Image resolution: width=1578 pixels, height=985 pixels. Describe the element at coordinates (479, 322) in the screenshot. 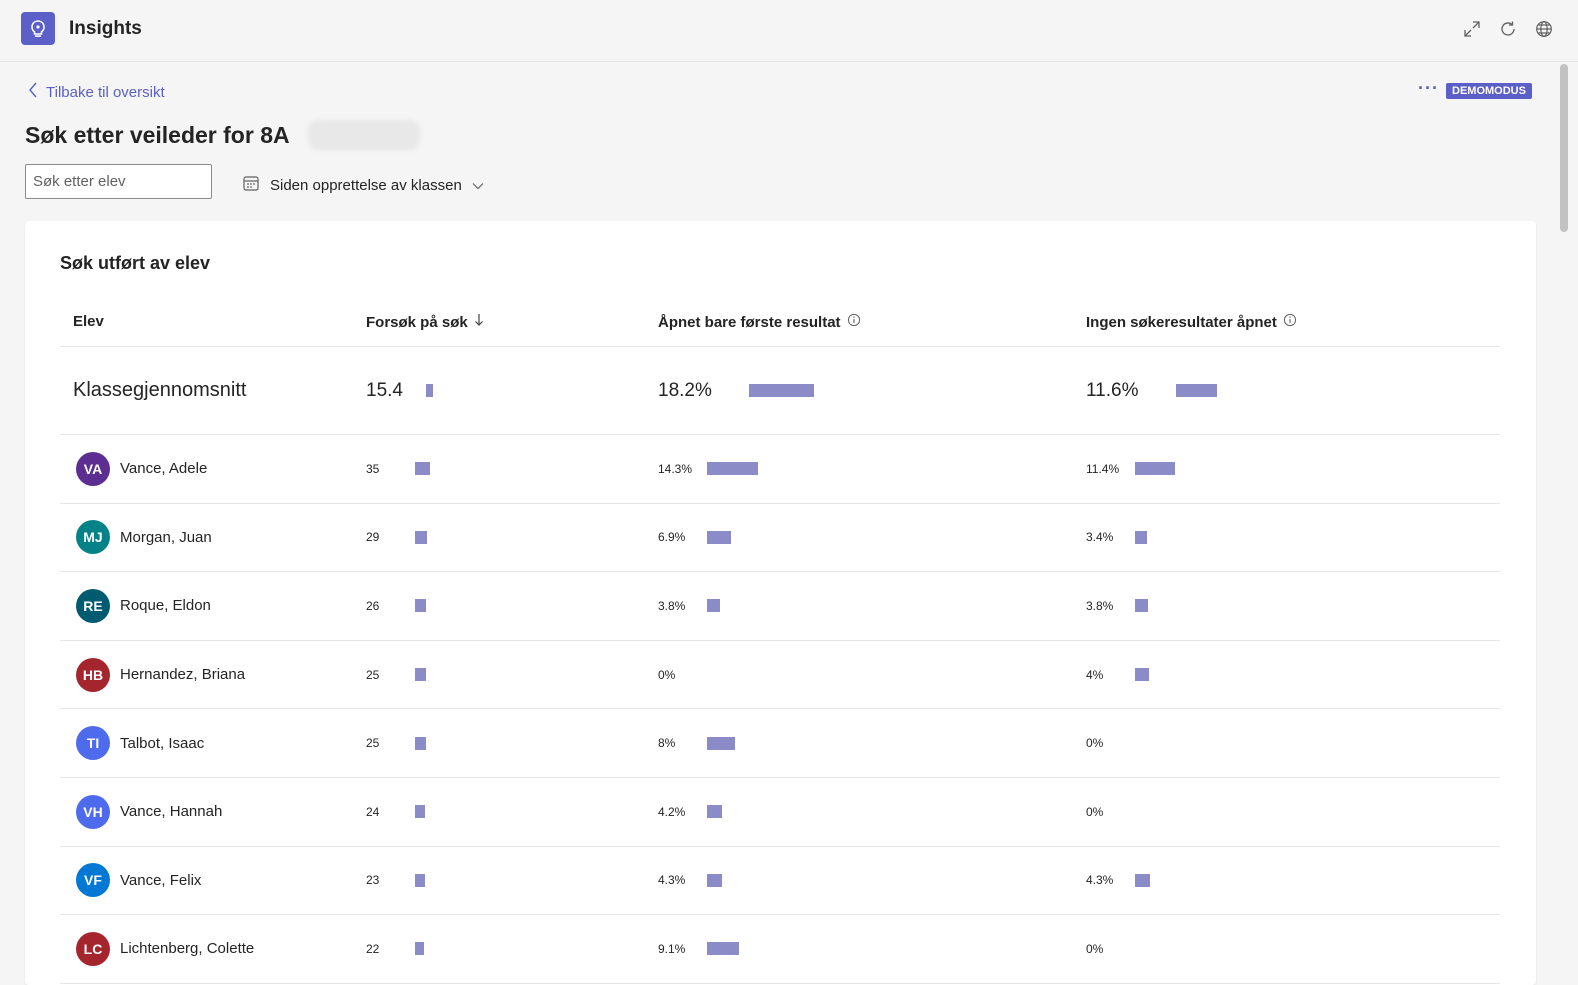

I see `sort-descending-icon` at that location.